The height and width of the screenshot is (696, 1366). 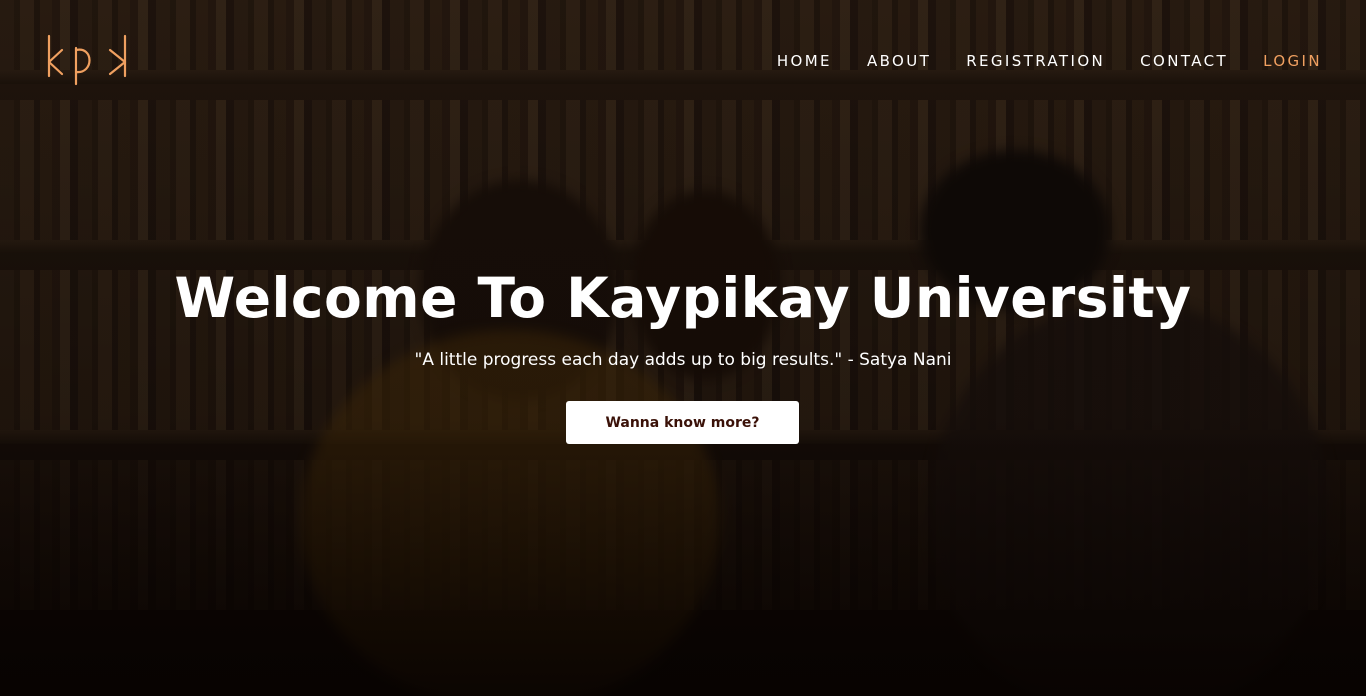 What do you see at coordinates (682, 422) in the screenshot?
I see `wanna-know-more-button: Wanna know more?` at bounding box center [682, 422].